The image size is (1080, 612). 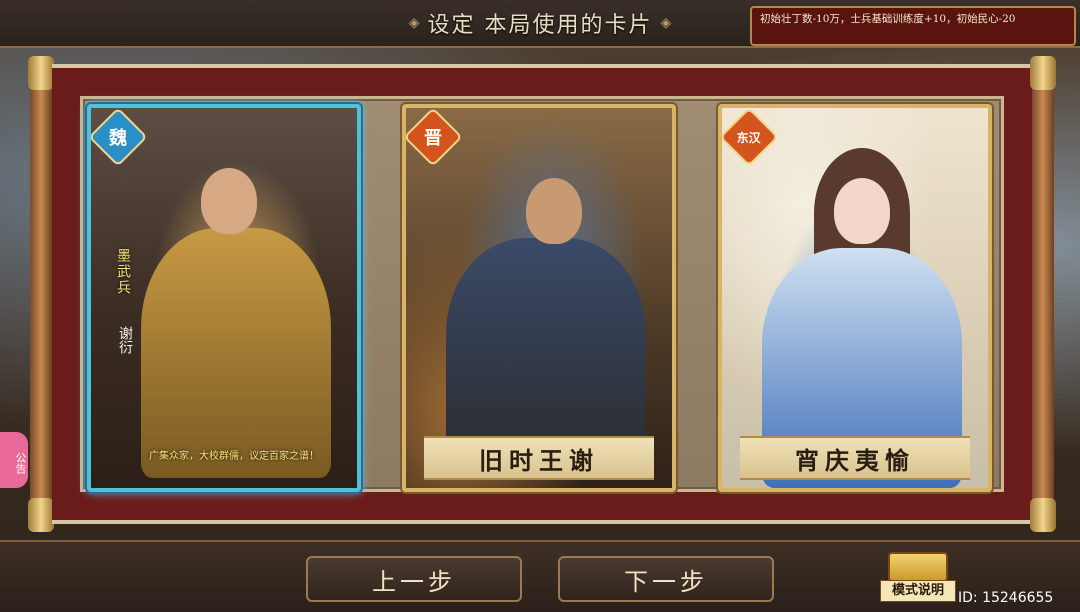 I want to click on user-id: ID: 15246655, so click(x=1006, y=598).